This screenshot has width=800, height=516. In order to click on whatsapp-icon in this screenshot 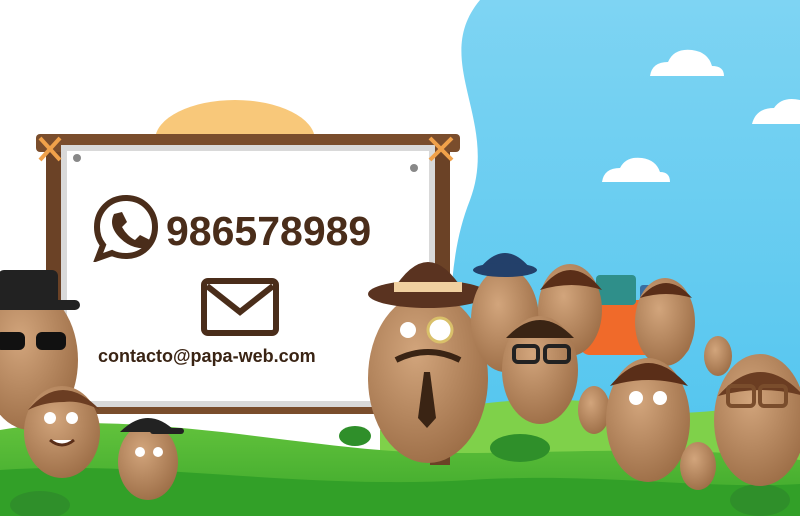, I will do `click(126, 228)`.